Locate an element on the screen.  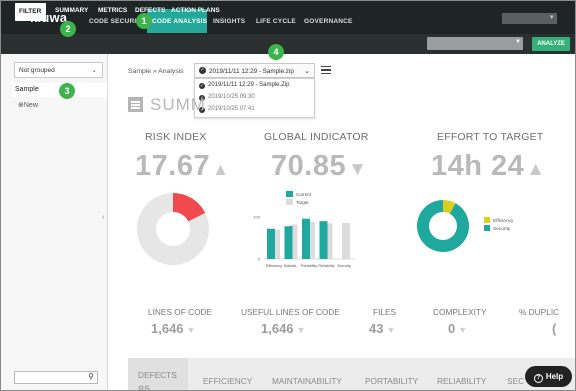
callout-marker-4: 4 is located at coordinates (276, 52).